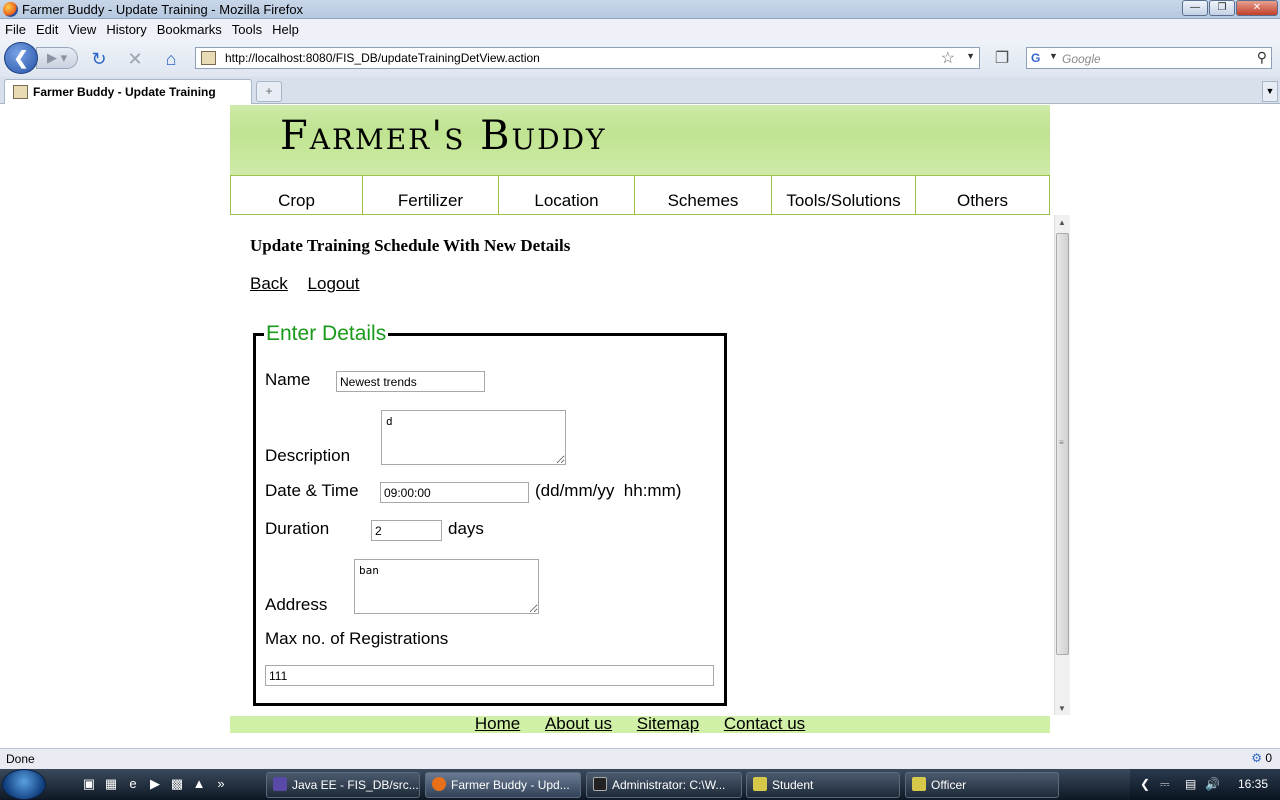 This screenshot has height=800, width=1280. Describe the element at coordinates (1053, 56) in the screenshot. I see `engine-dropdown-icon: ▼` at that location.